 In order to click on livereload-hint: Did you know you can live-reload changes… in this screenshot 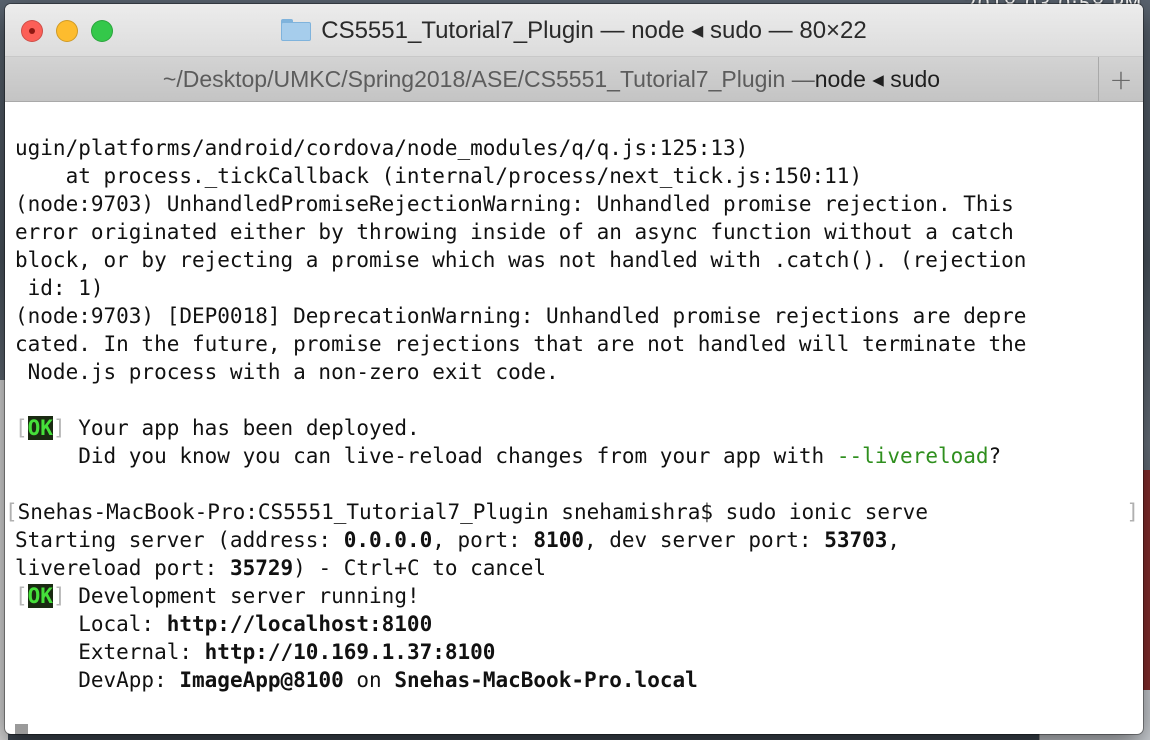, I will do `click(426, 456)`.